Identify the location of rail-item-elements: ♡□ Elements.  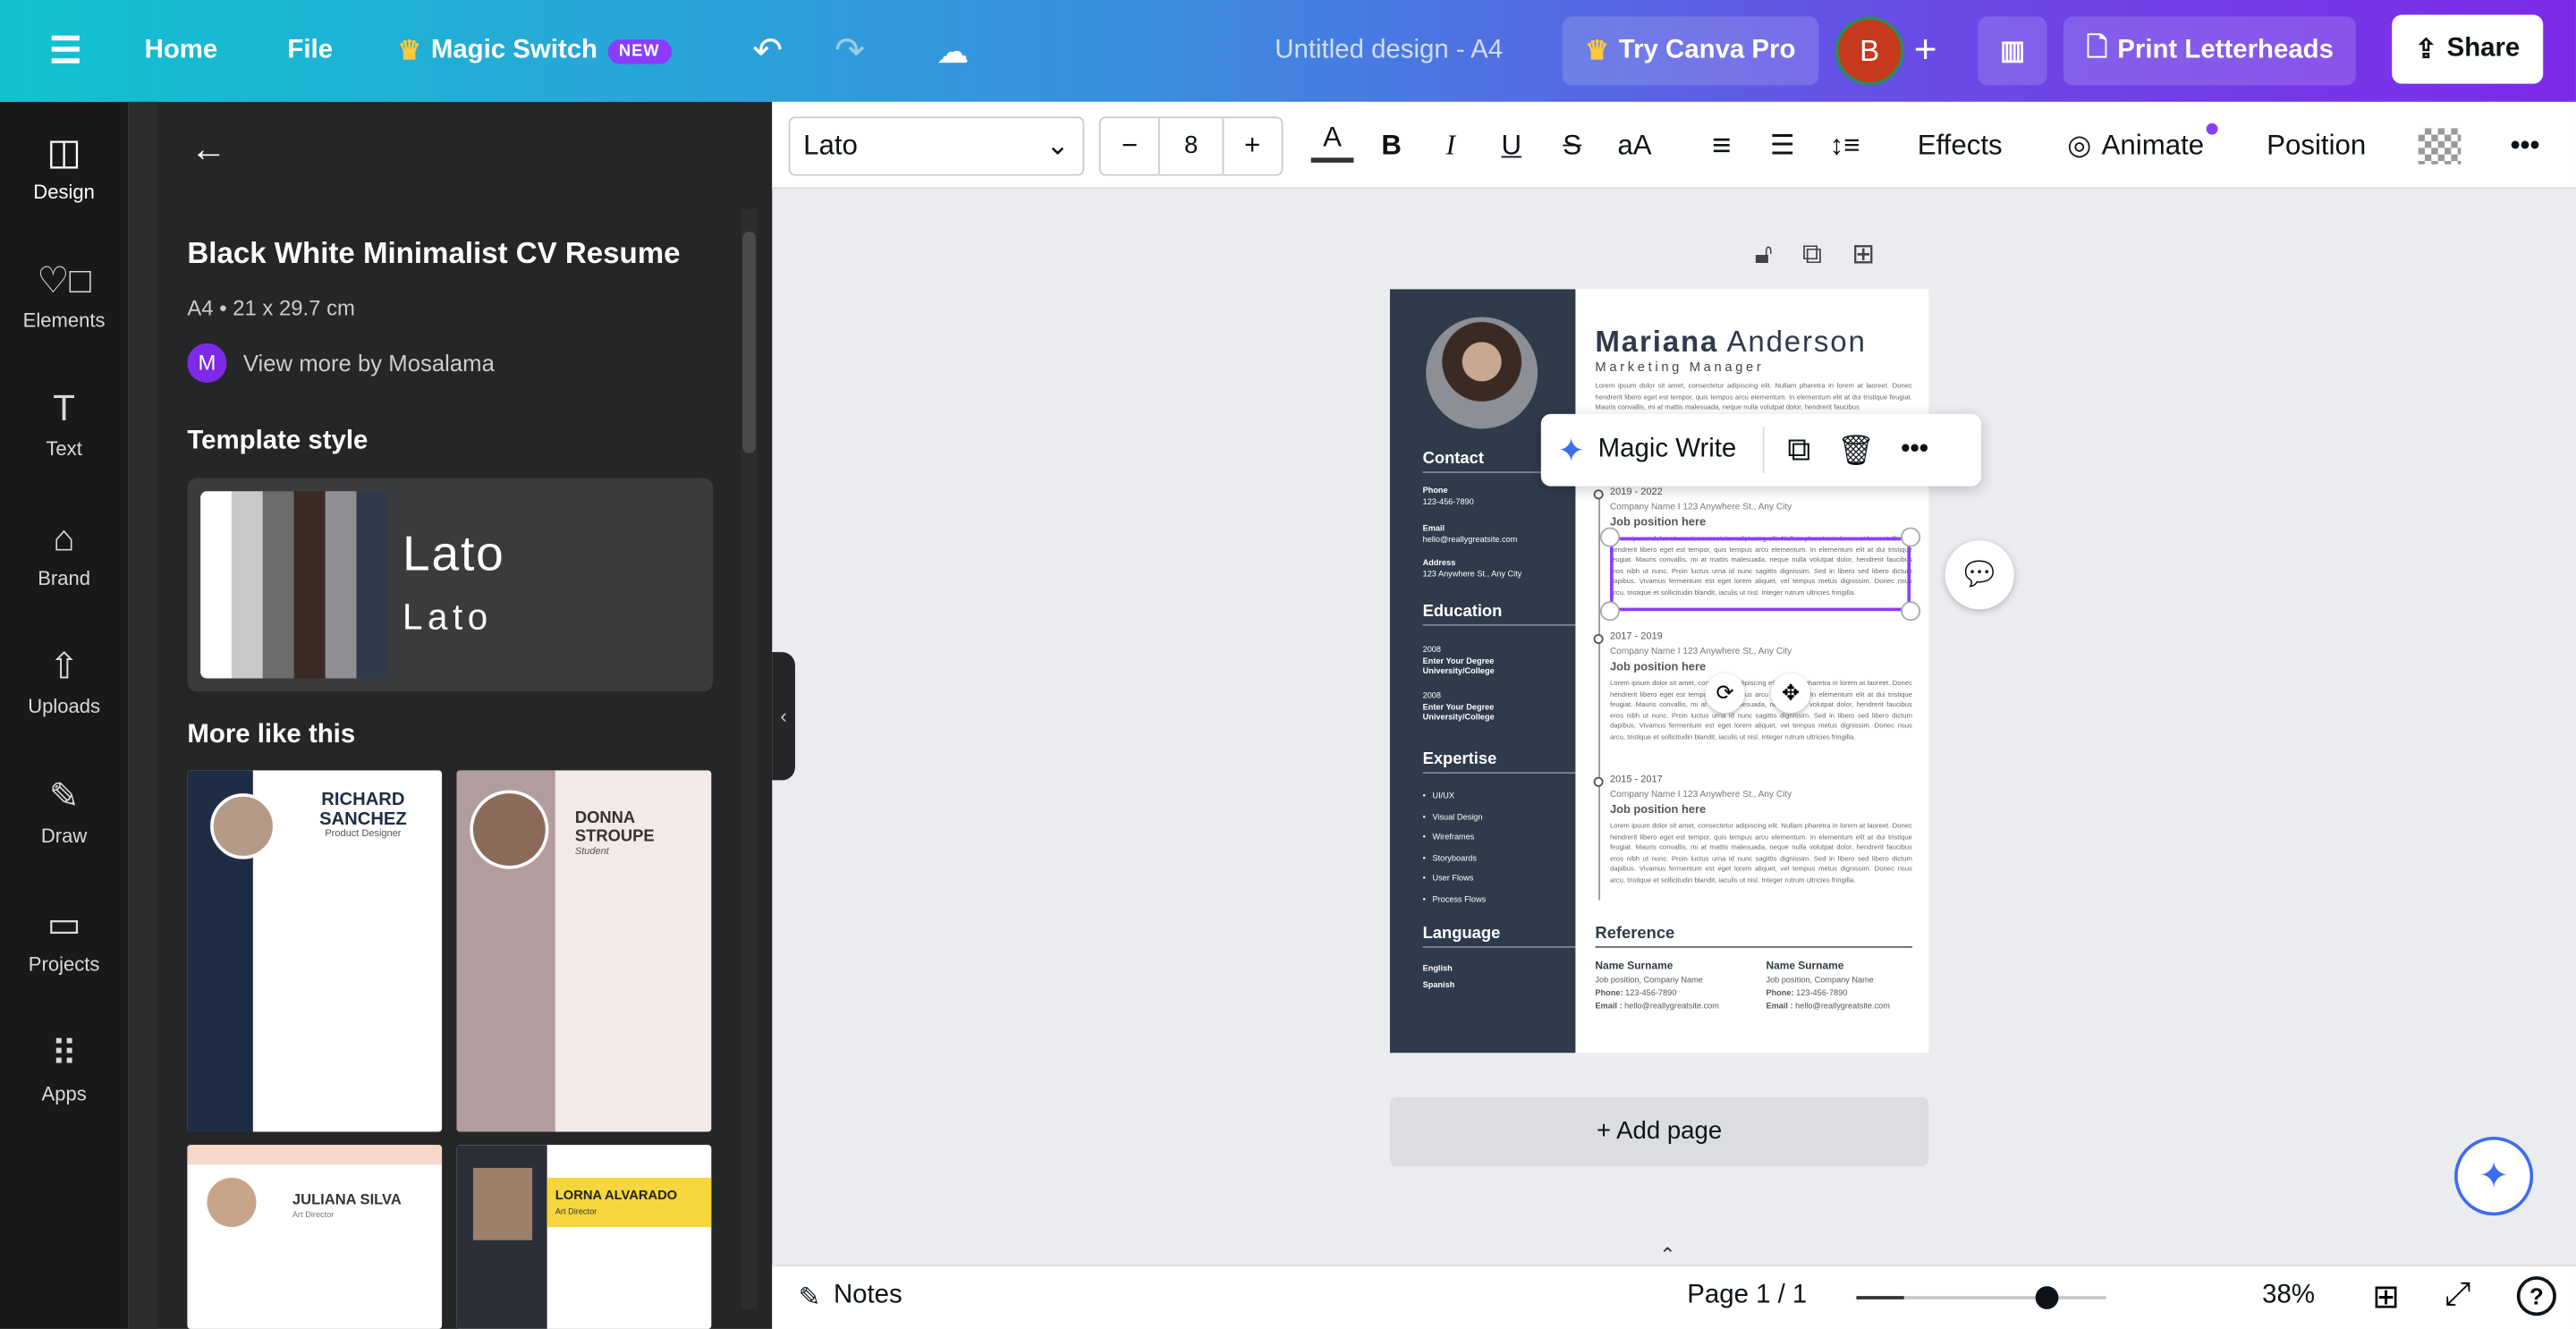
(64, 295).